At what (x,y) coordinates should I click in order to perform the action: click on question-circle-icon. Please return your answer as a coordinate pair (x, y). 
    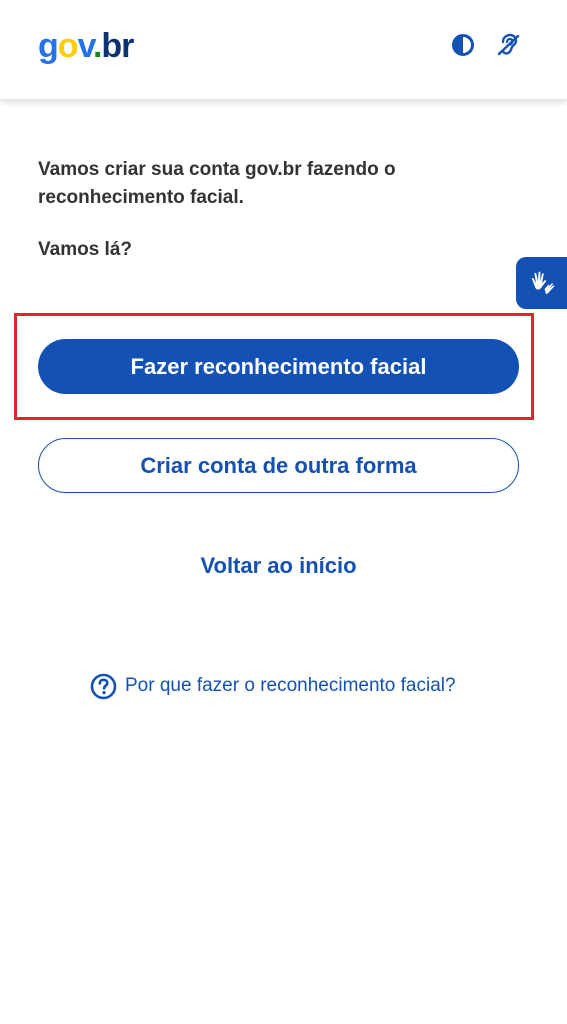
    Looking at the image, I should click on (103, 686).